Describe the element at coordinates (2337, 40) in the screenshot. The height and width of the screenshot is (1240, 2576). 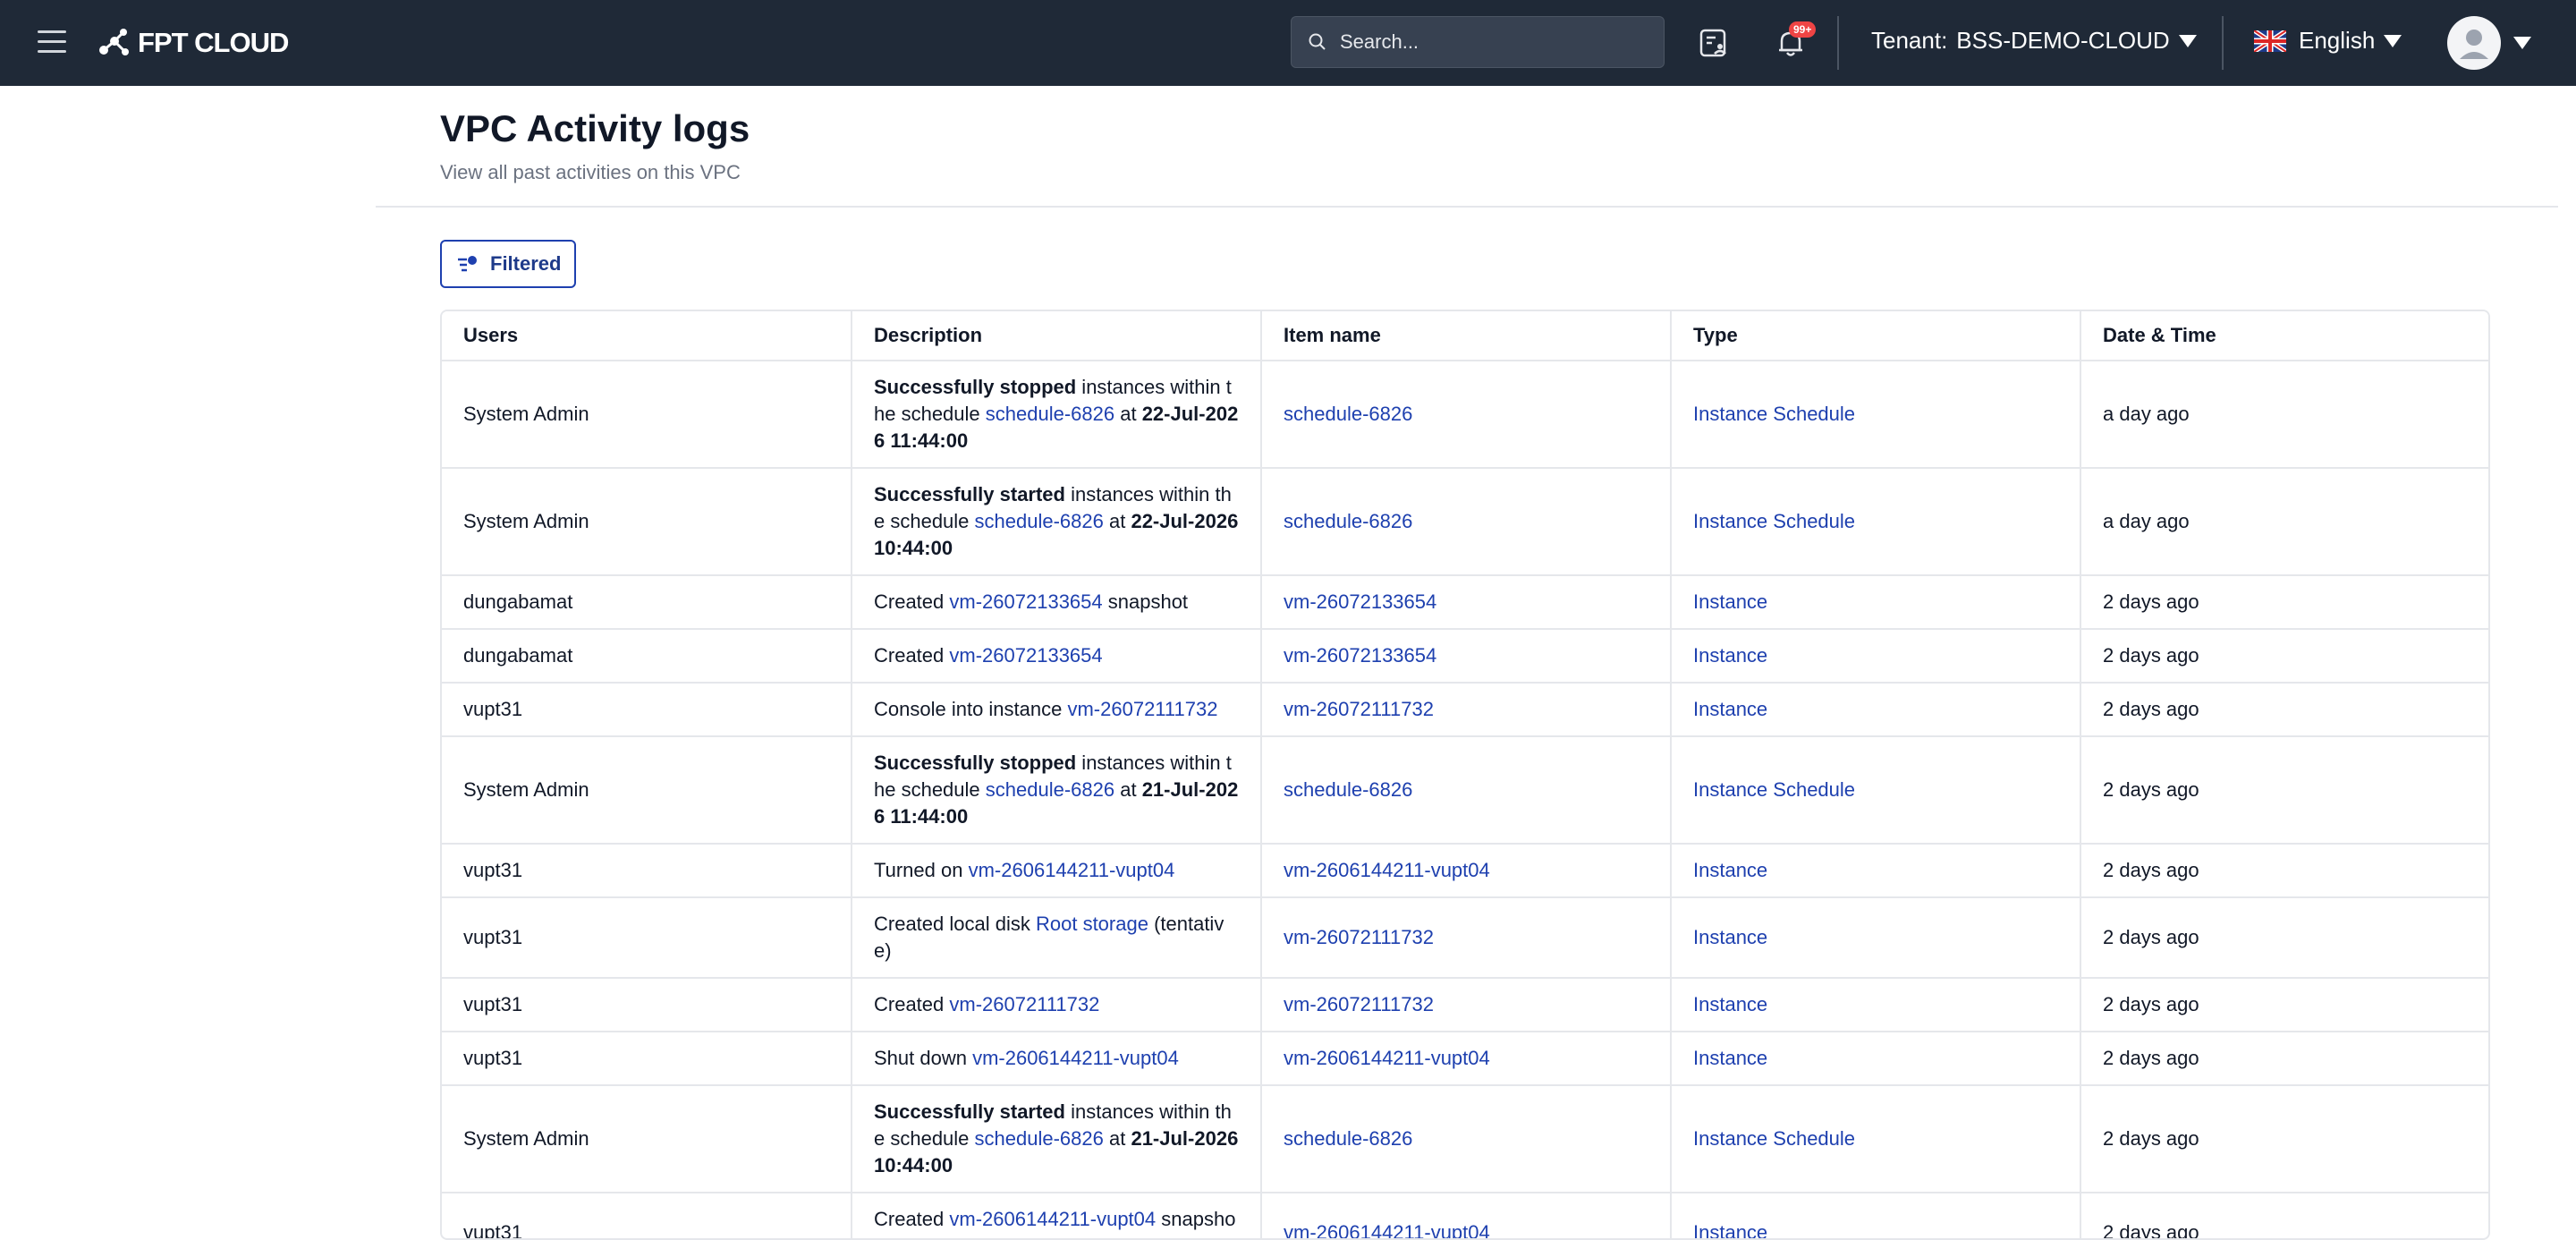
I see `language-label: English` at that location.